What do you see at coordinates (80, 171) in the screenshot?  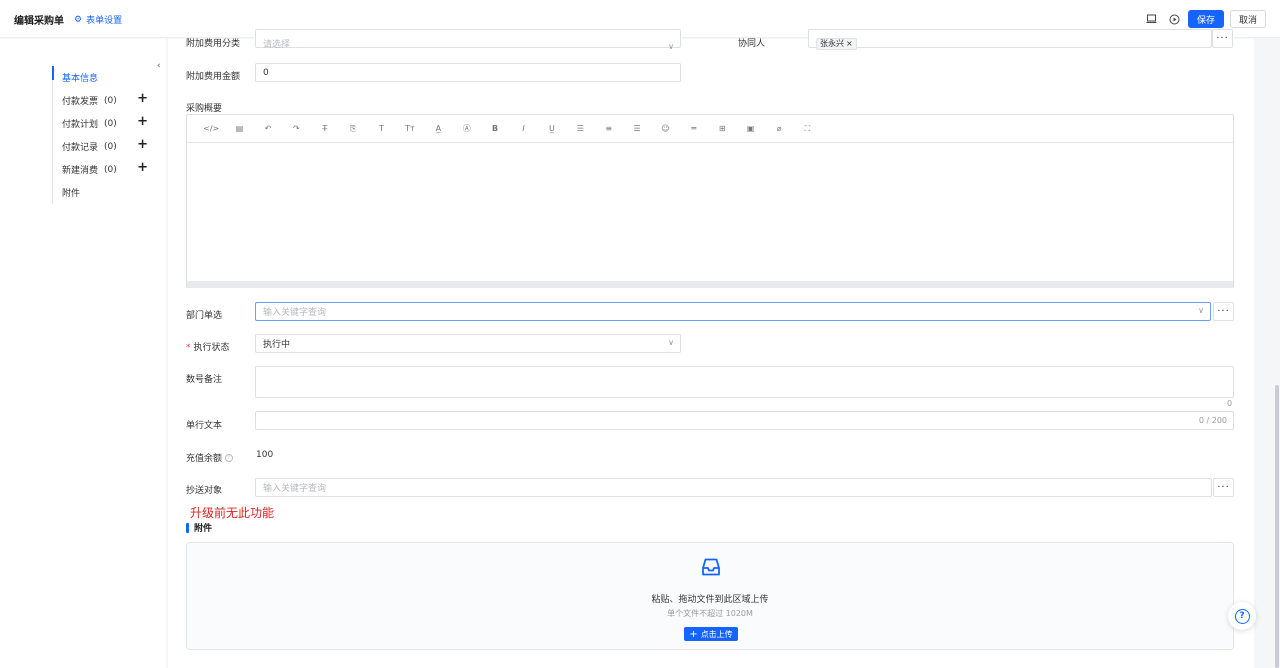 I see `sidebar-item-label: 新建消费` at bounding box center [80, 171].